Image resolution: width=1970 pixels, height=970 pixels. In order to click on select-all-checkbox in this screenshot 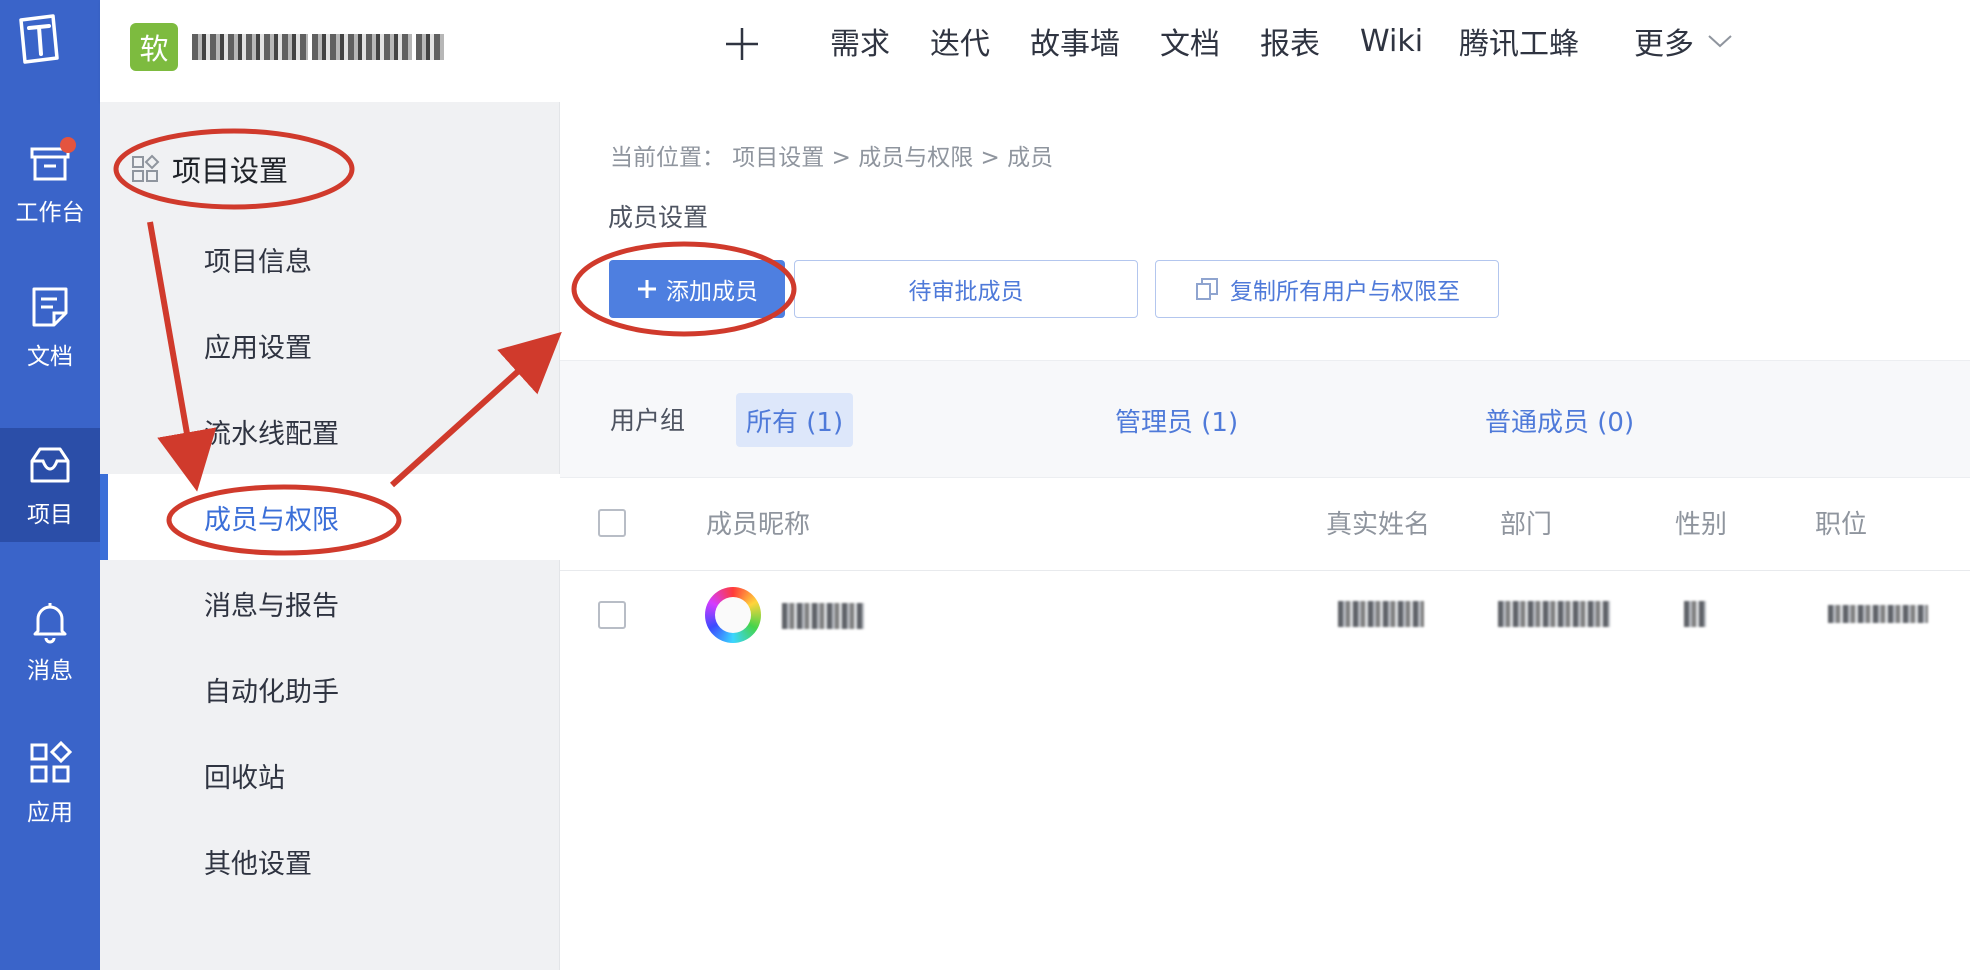, I will do `click(612, 523)`.